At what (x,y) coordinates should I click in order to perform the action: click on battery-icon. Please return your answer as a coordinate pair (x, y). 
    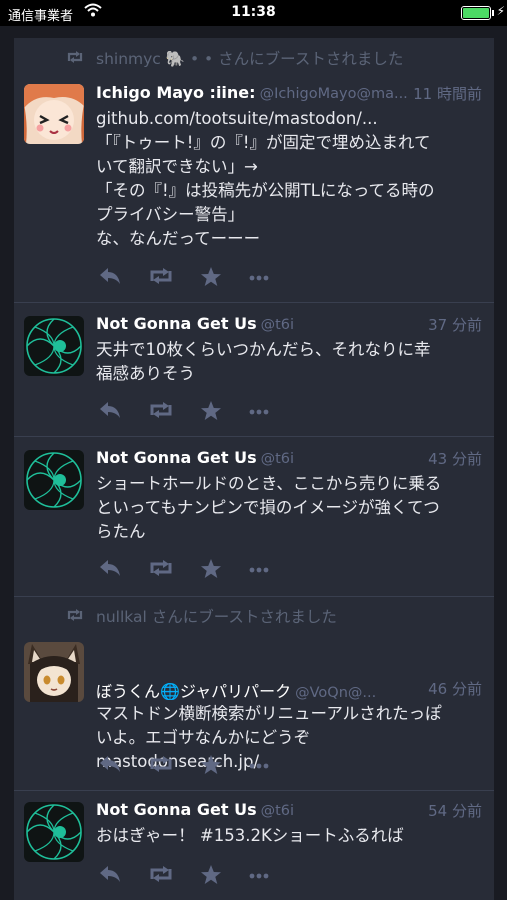
    Looking at the image, I should click on (478, 13).